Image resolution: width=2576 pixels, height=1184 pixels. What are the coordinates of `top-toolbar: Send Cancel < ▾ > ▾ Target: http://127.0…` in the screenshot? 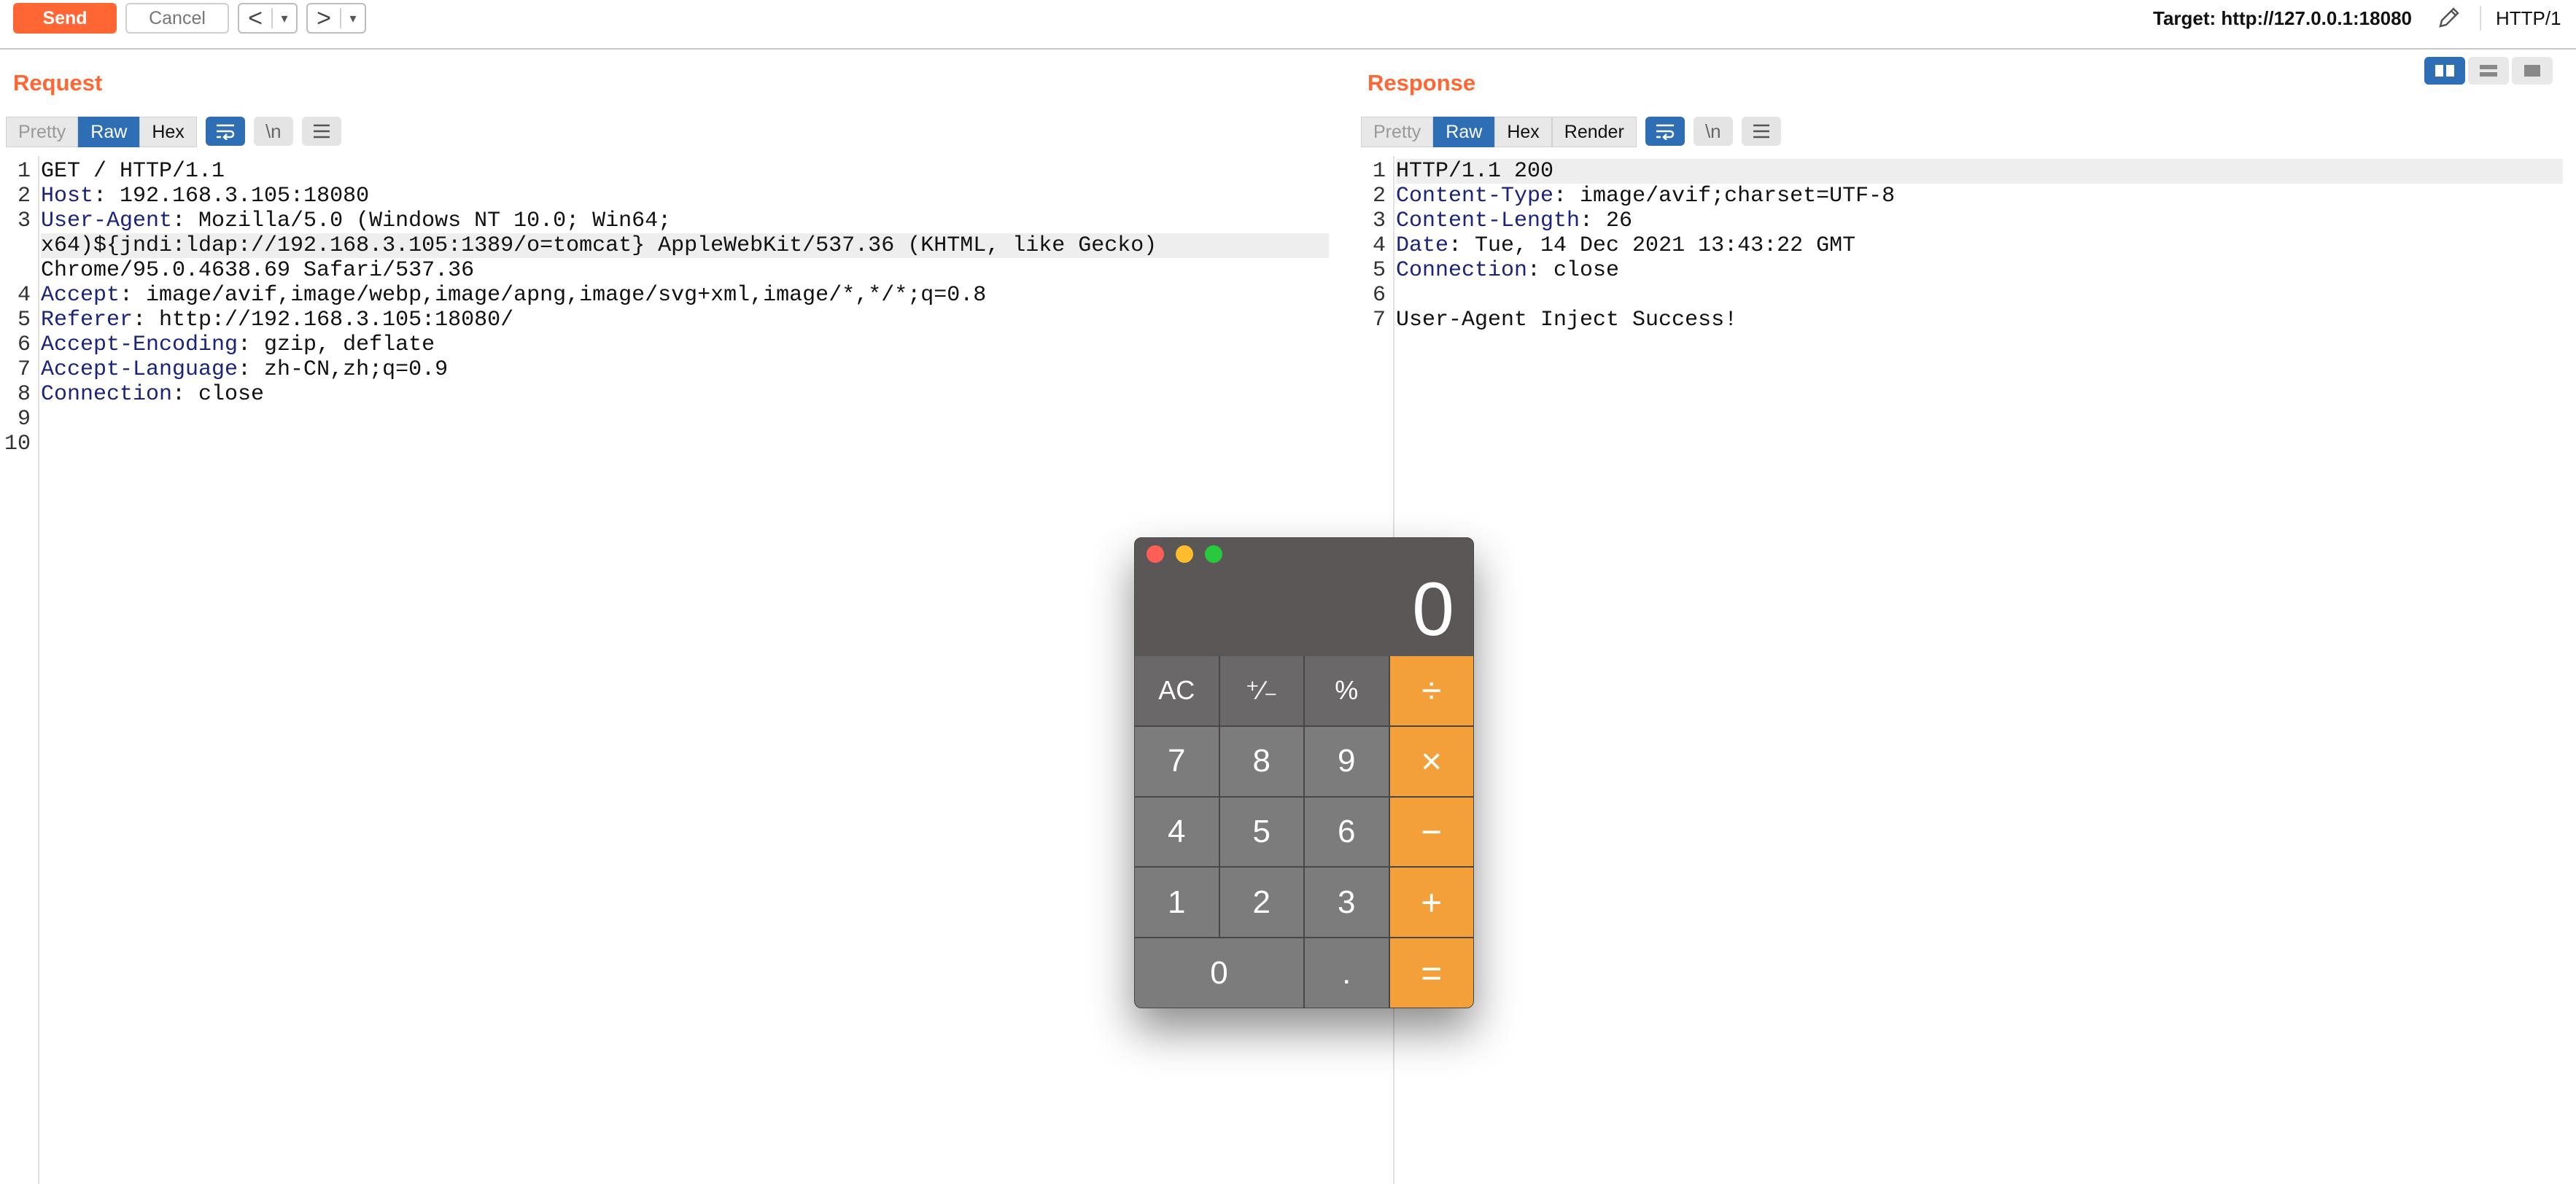 It's located at (1288, 25).